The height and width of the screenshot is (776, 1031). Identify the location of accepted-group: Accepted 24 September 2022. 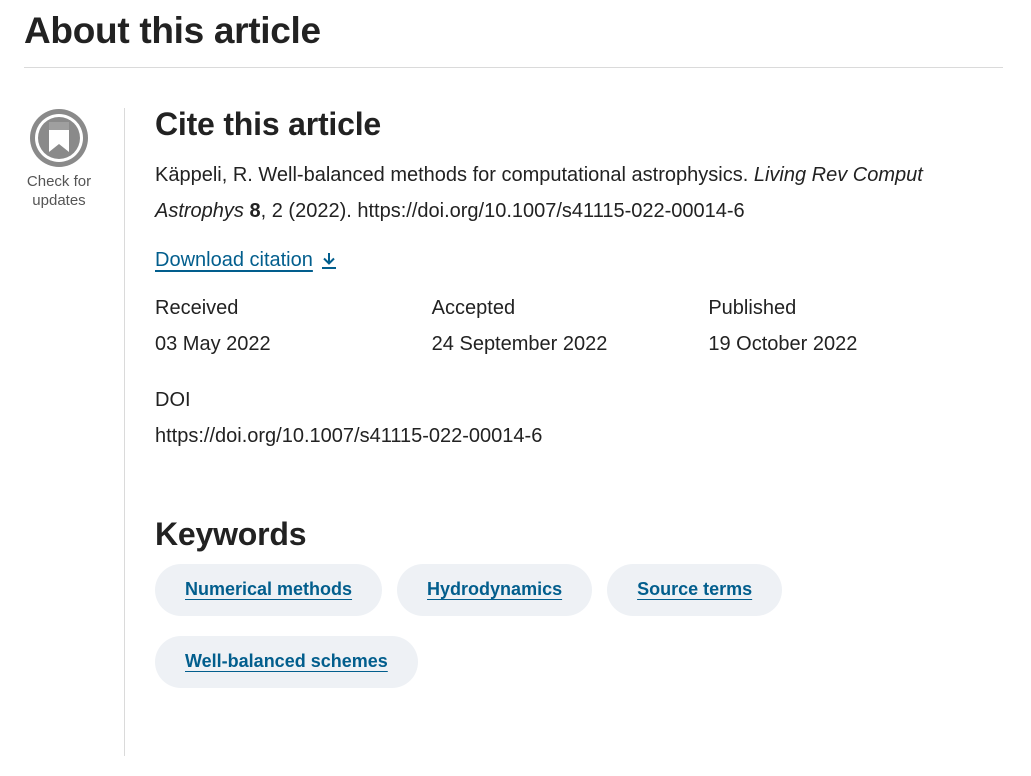
(570, 326).